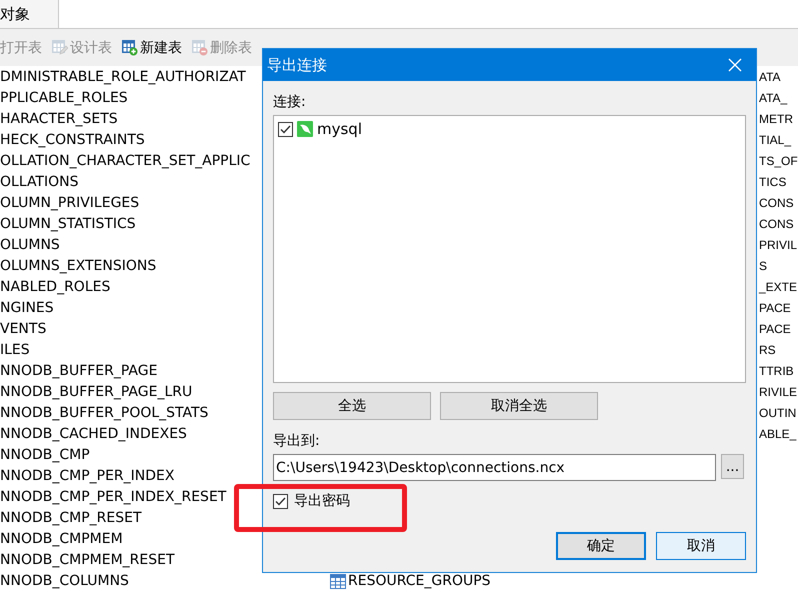 Image resolution: width=798 pixels, height=603 pixels. What do you see at coordinates (778, 266) in the screenshot?
I see `table-name: S` at bounding box center [778, 266].